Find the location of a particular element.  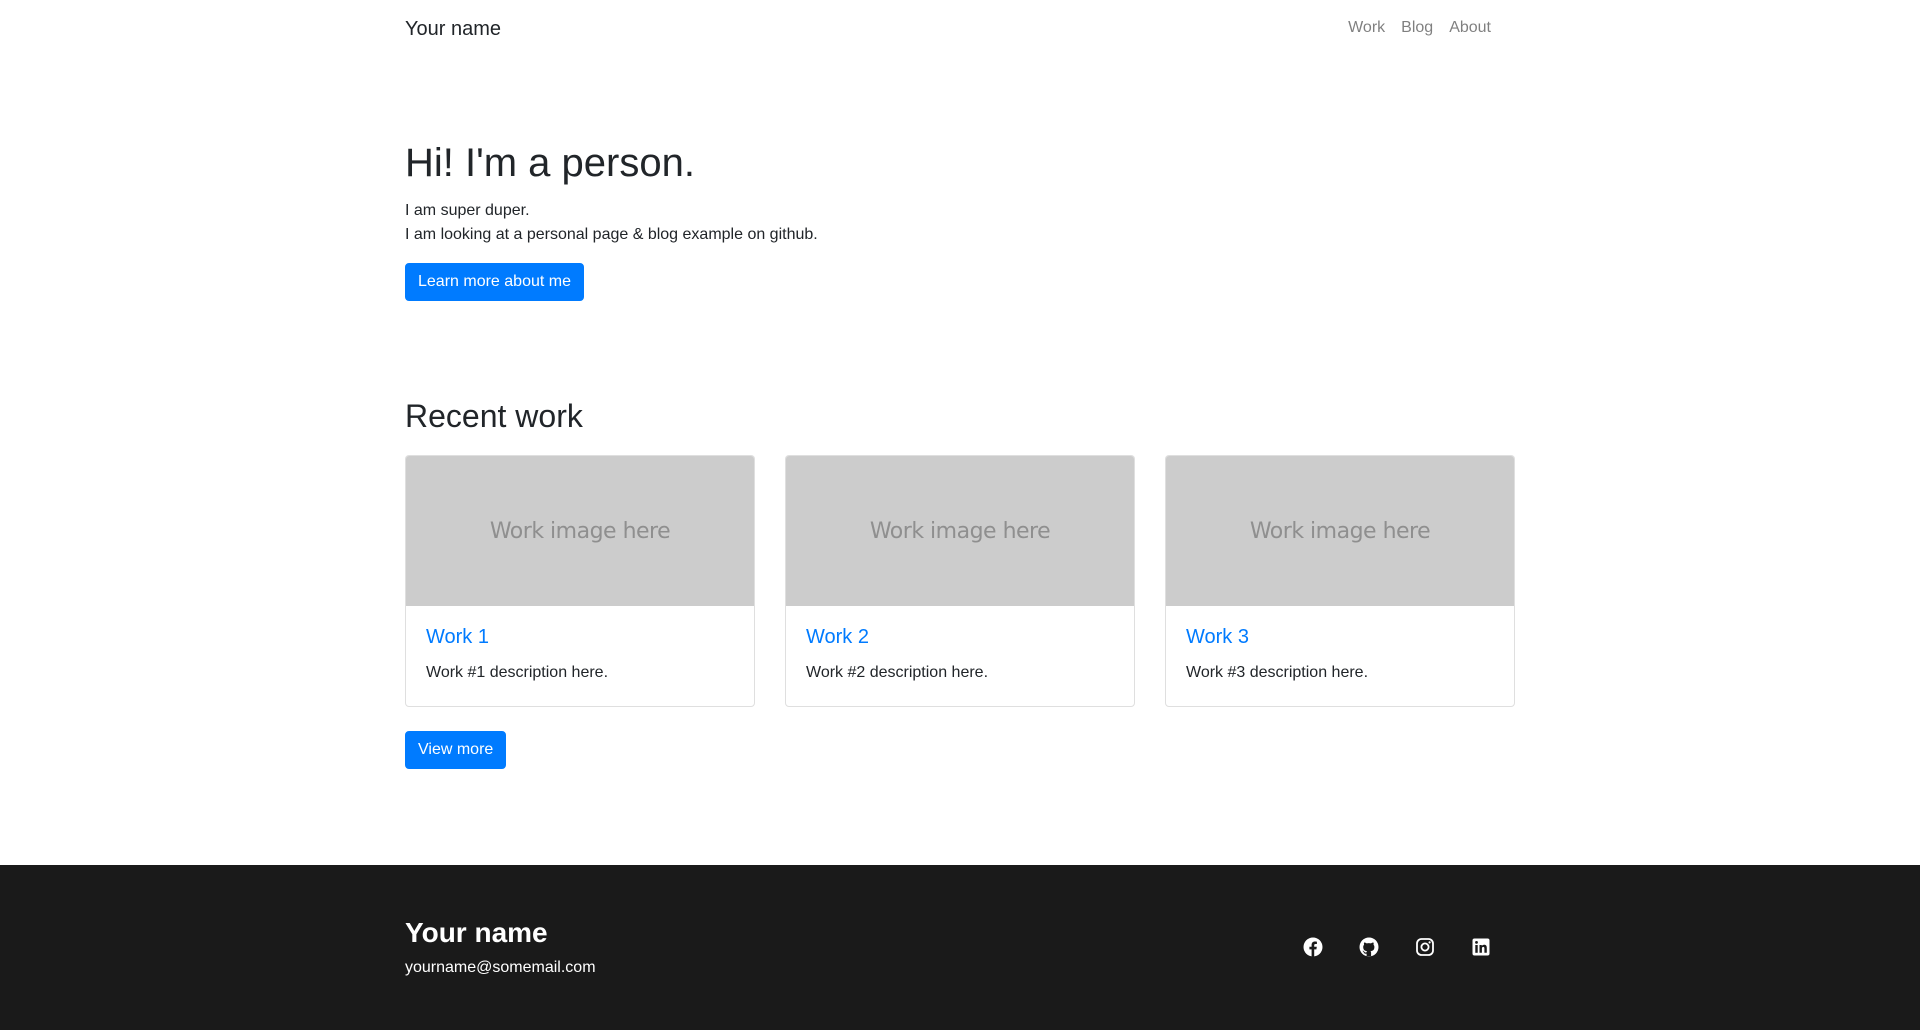

facebook-icon is located at coordinates (1313, 947).